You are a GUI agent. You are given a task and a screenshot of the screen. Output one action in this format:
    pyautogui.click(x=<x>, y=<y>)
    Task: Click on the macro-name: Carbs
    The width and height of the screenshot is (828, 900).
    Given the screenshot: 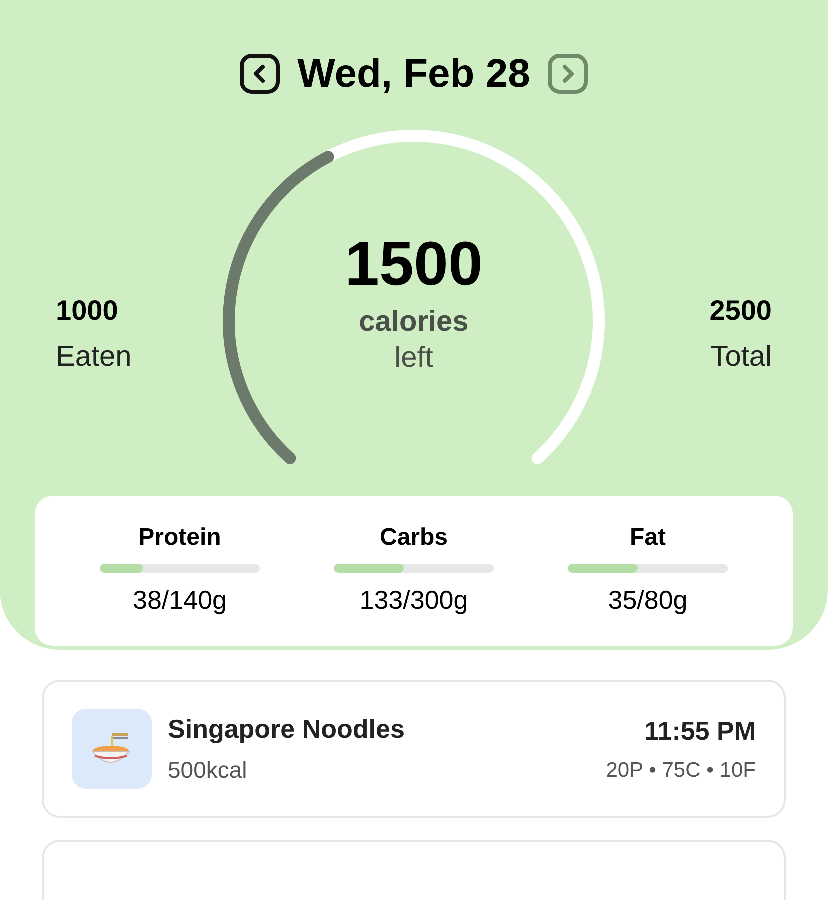 What is the action you would take?
    pyautogui.click(x=414, y=538)
    